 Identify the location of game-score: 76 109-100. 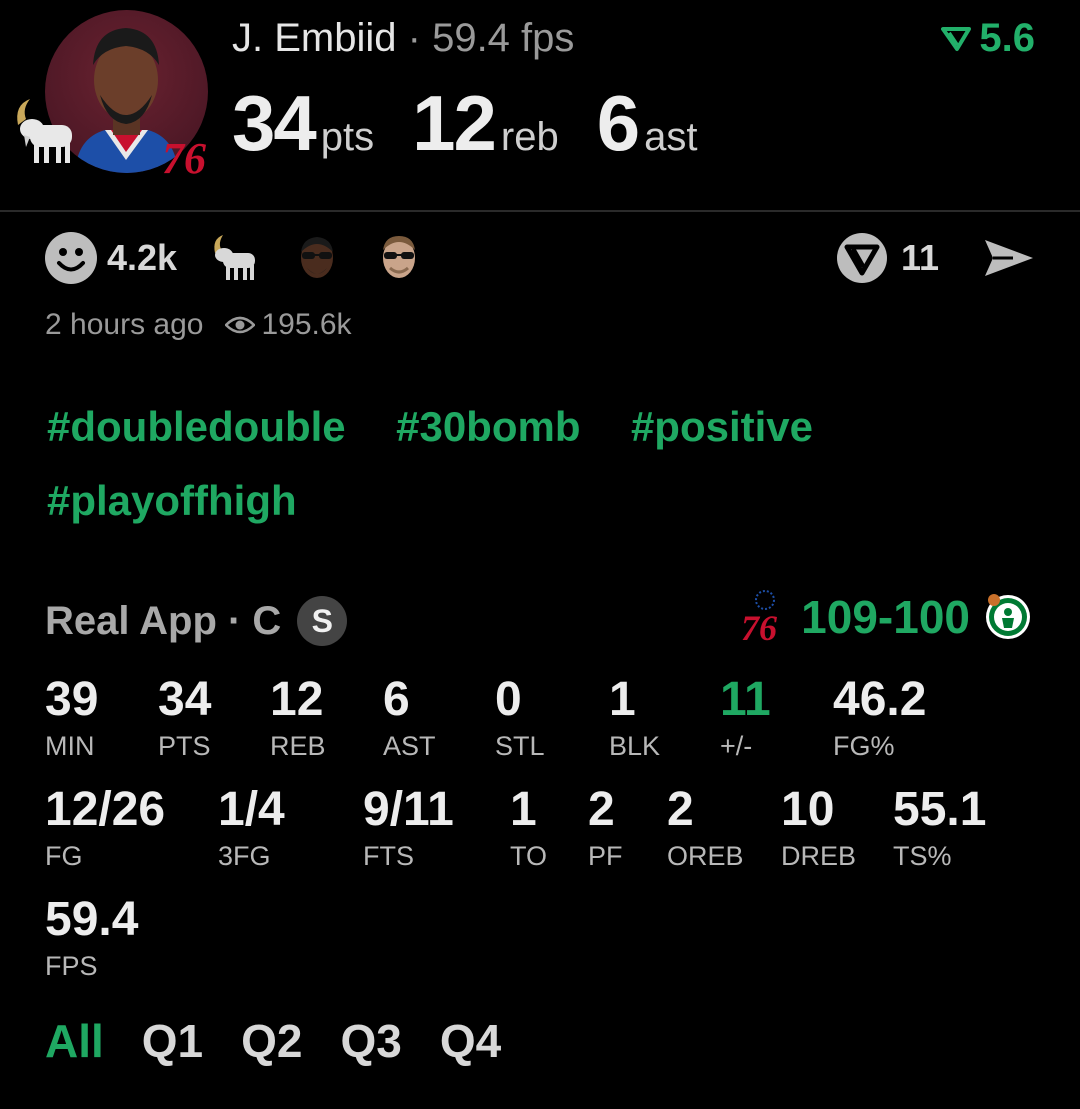
(886, 617).